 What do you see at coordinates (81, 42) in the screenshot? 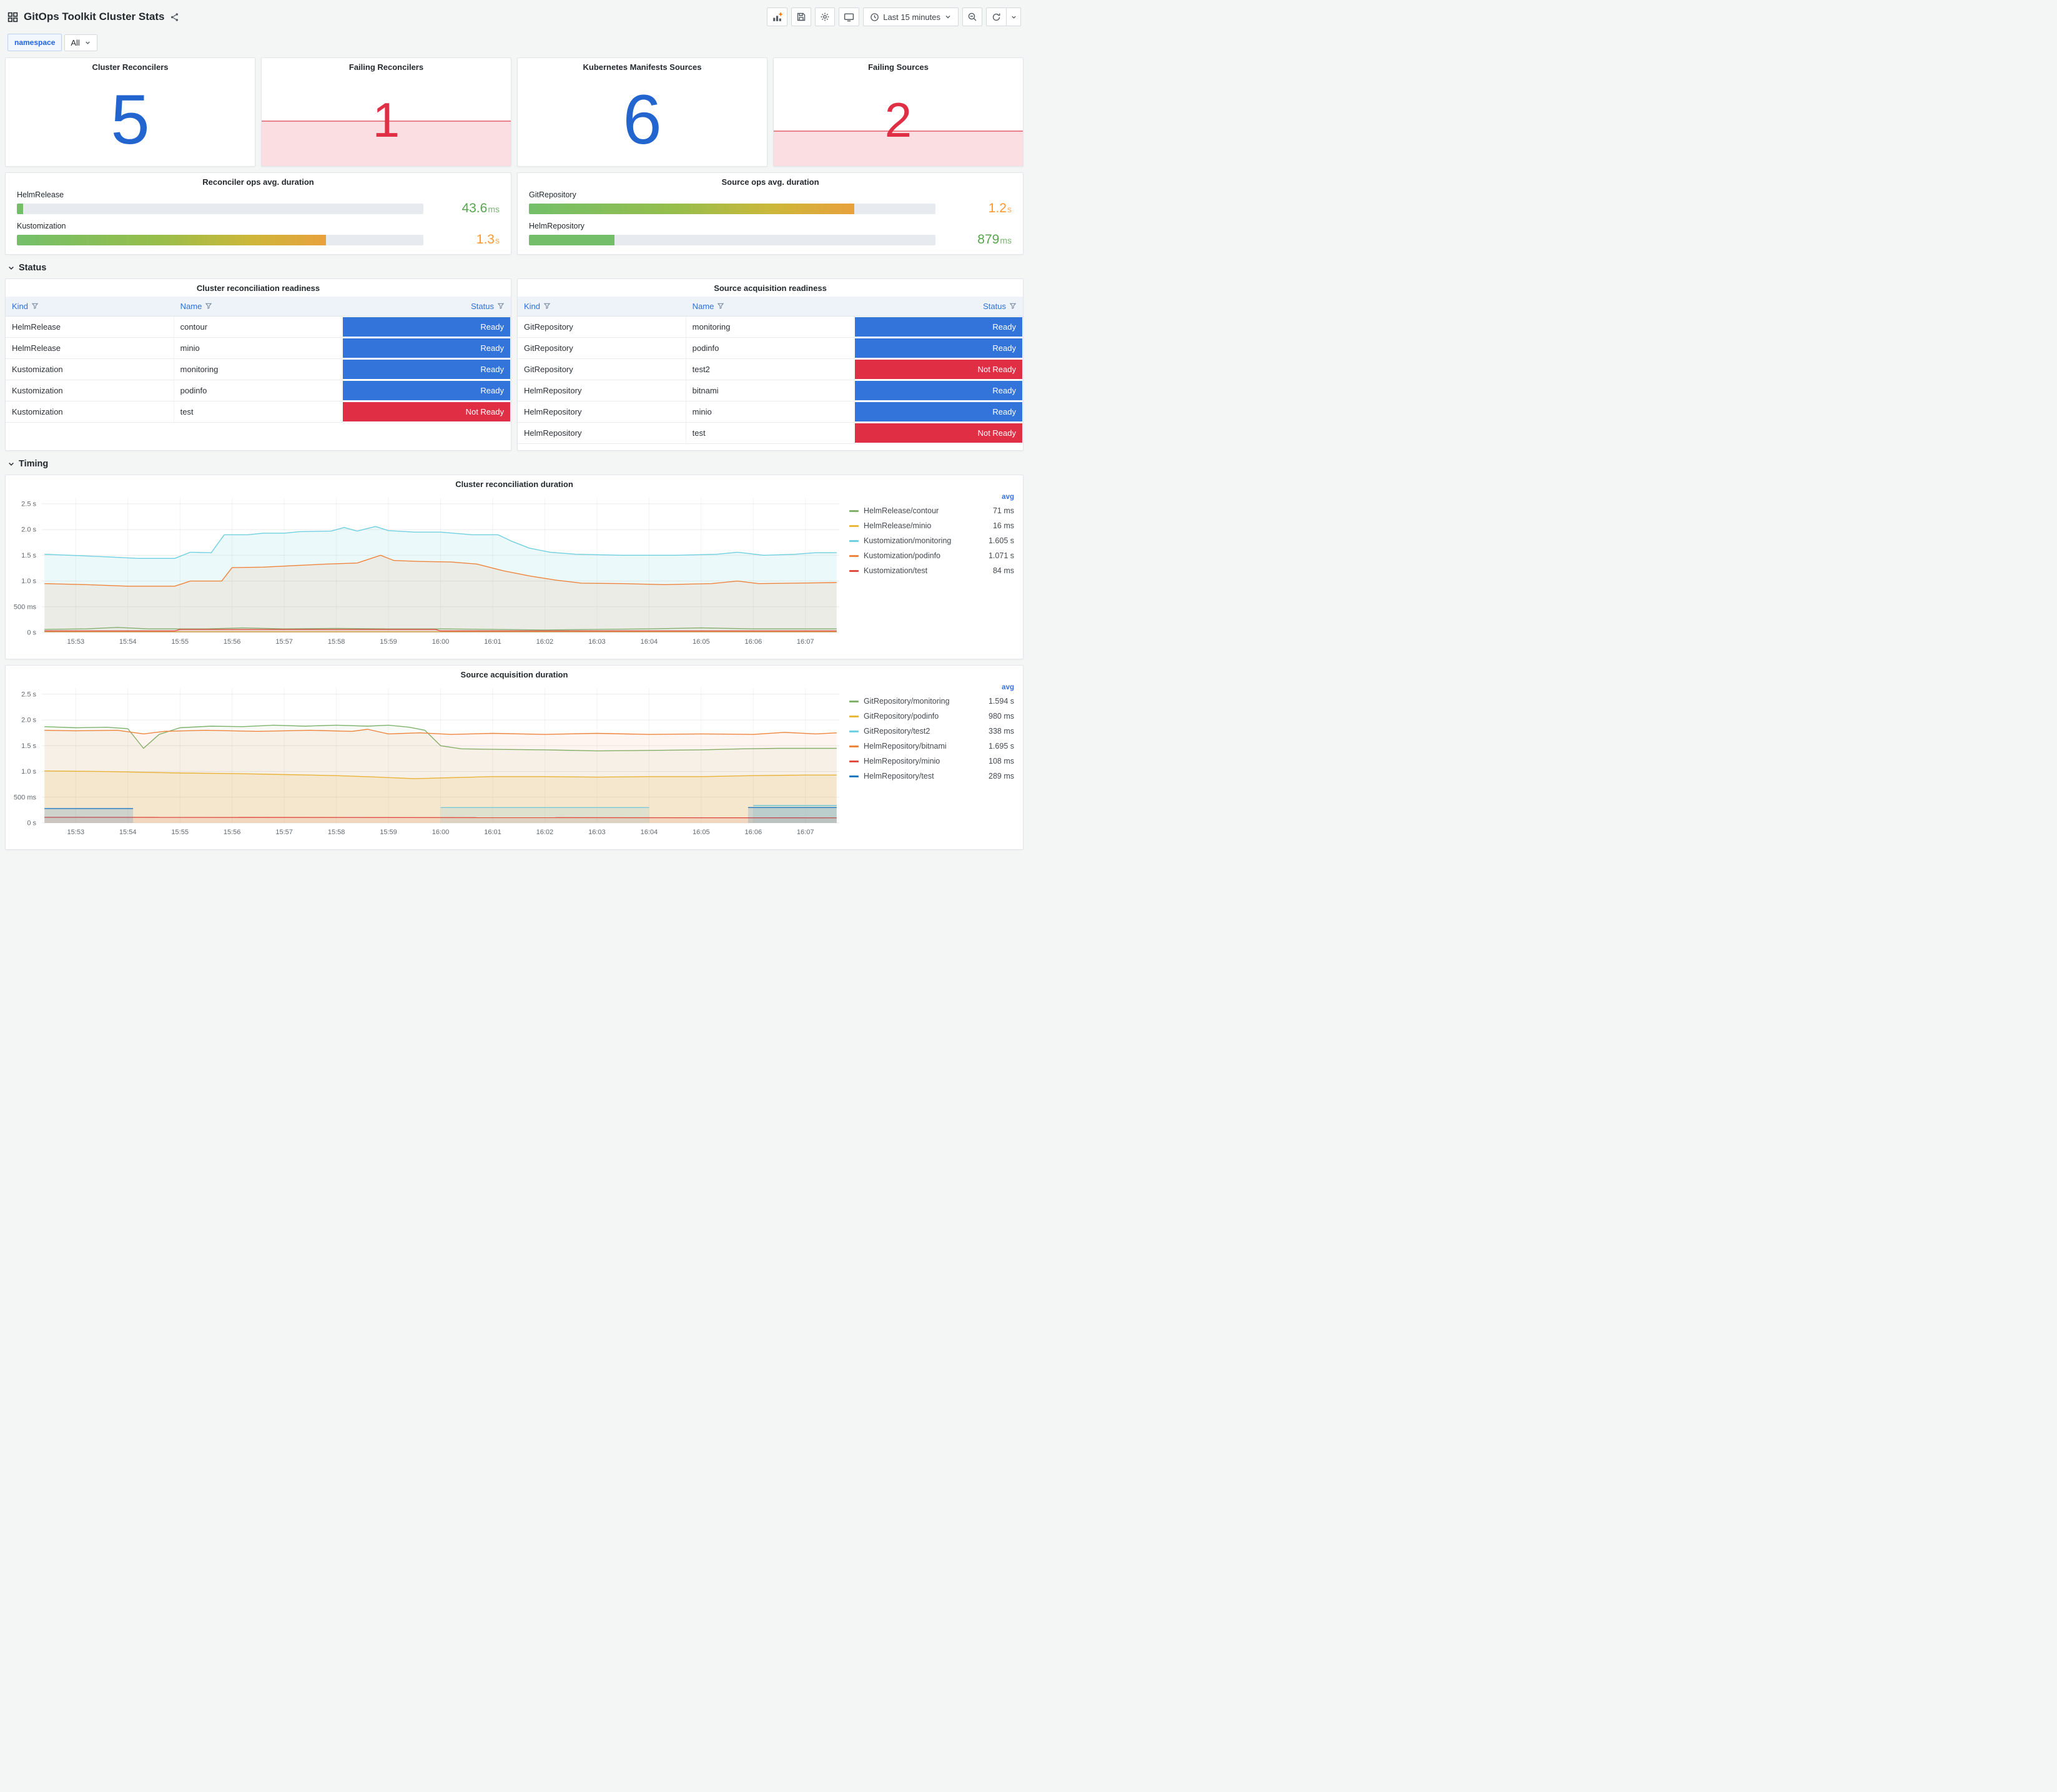
I see `variable-namespace-select: All` at bounding box center [81, 42].